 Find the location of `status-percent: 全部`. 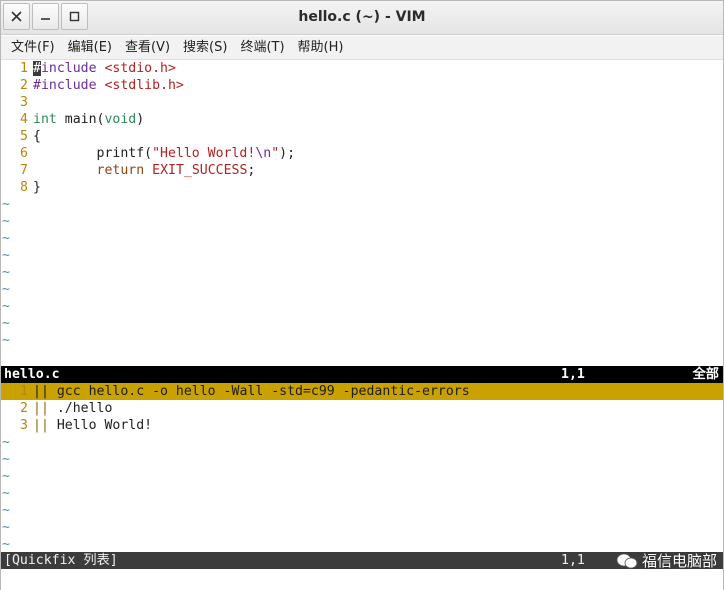

status-percent: 全部 is located at coordinates (705, 374).